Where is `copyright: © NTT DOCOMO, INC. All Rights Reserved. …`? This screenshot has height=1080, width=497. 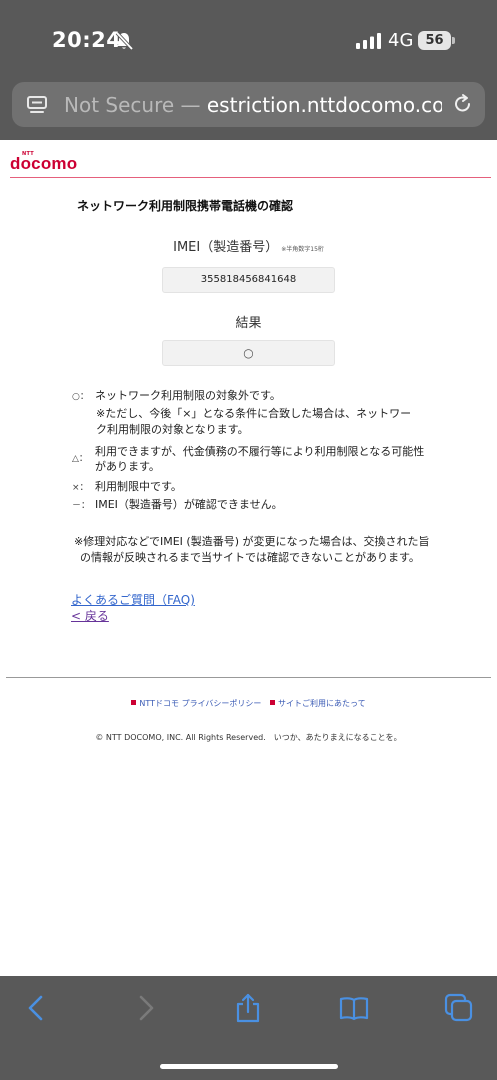
copyright: © NTT DOCOMO, INC. All Rights Reserved. … is located at coordinates (248, 737).